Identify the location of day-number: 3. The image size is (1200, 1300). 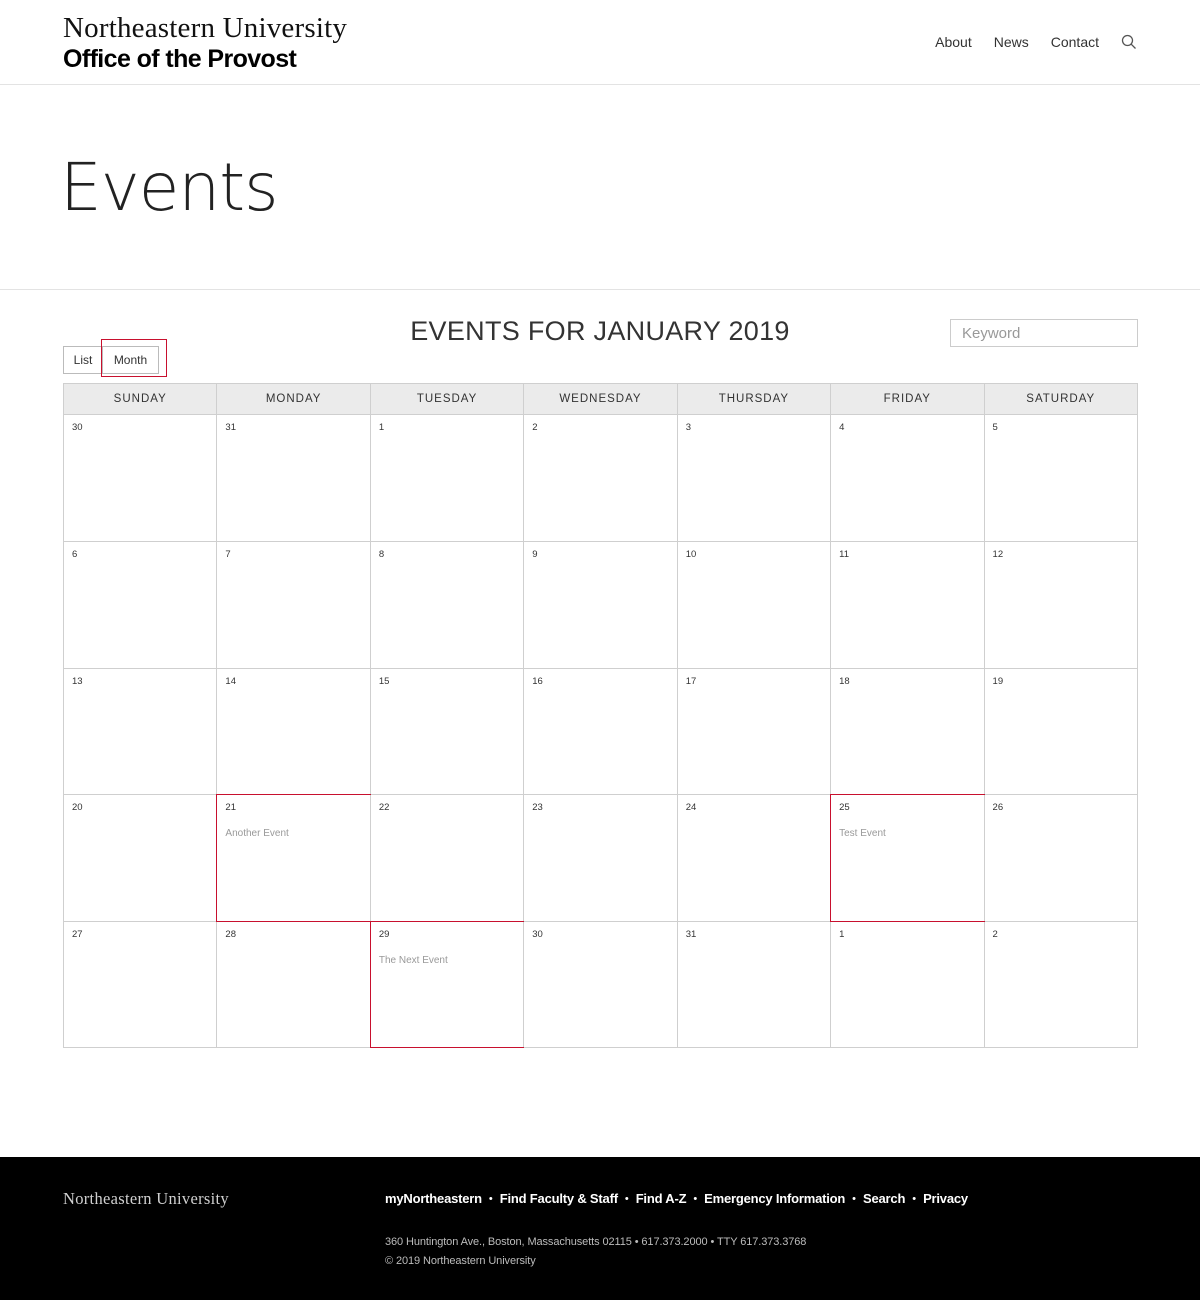
(688, 427).